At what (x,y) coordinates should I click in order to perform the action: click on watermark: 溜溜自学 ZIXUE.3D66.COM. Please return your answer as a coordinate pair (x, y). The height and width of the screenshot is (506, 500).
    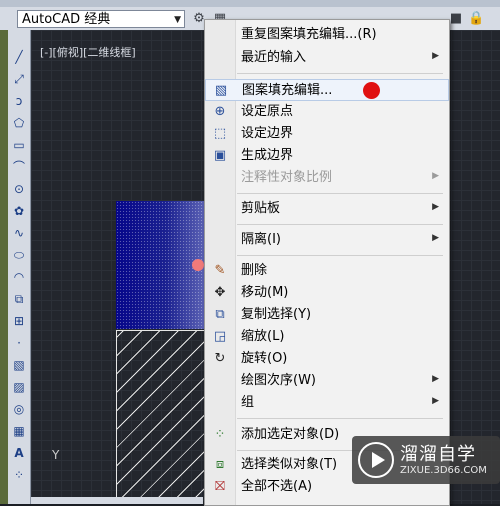
    Looking at the image, I should click on (426, 460).